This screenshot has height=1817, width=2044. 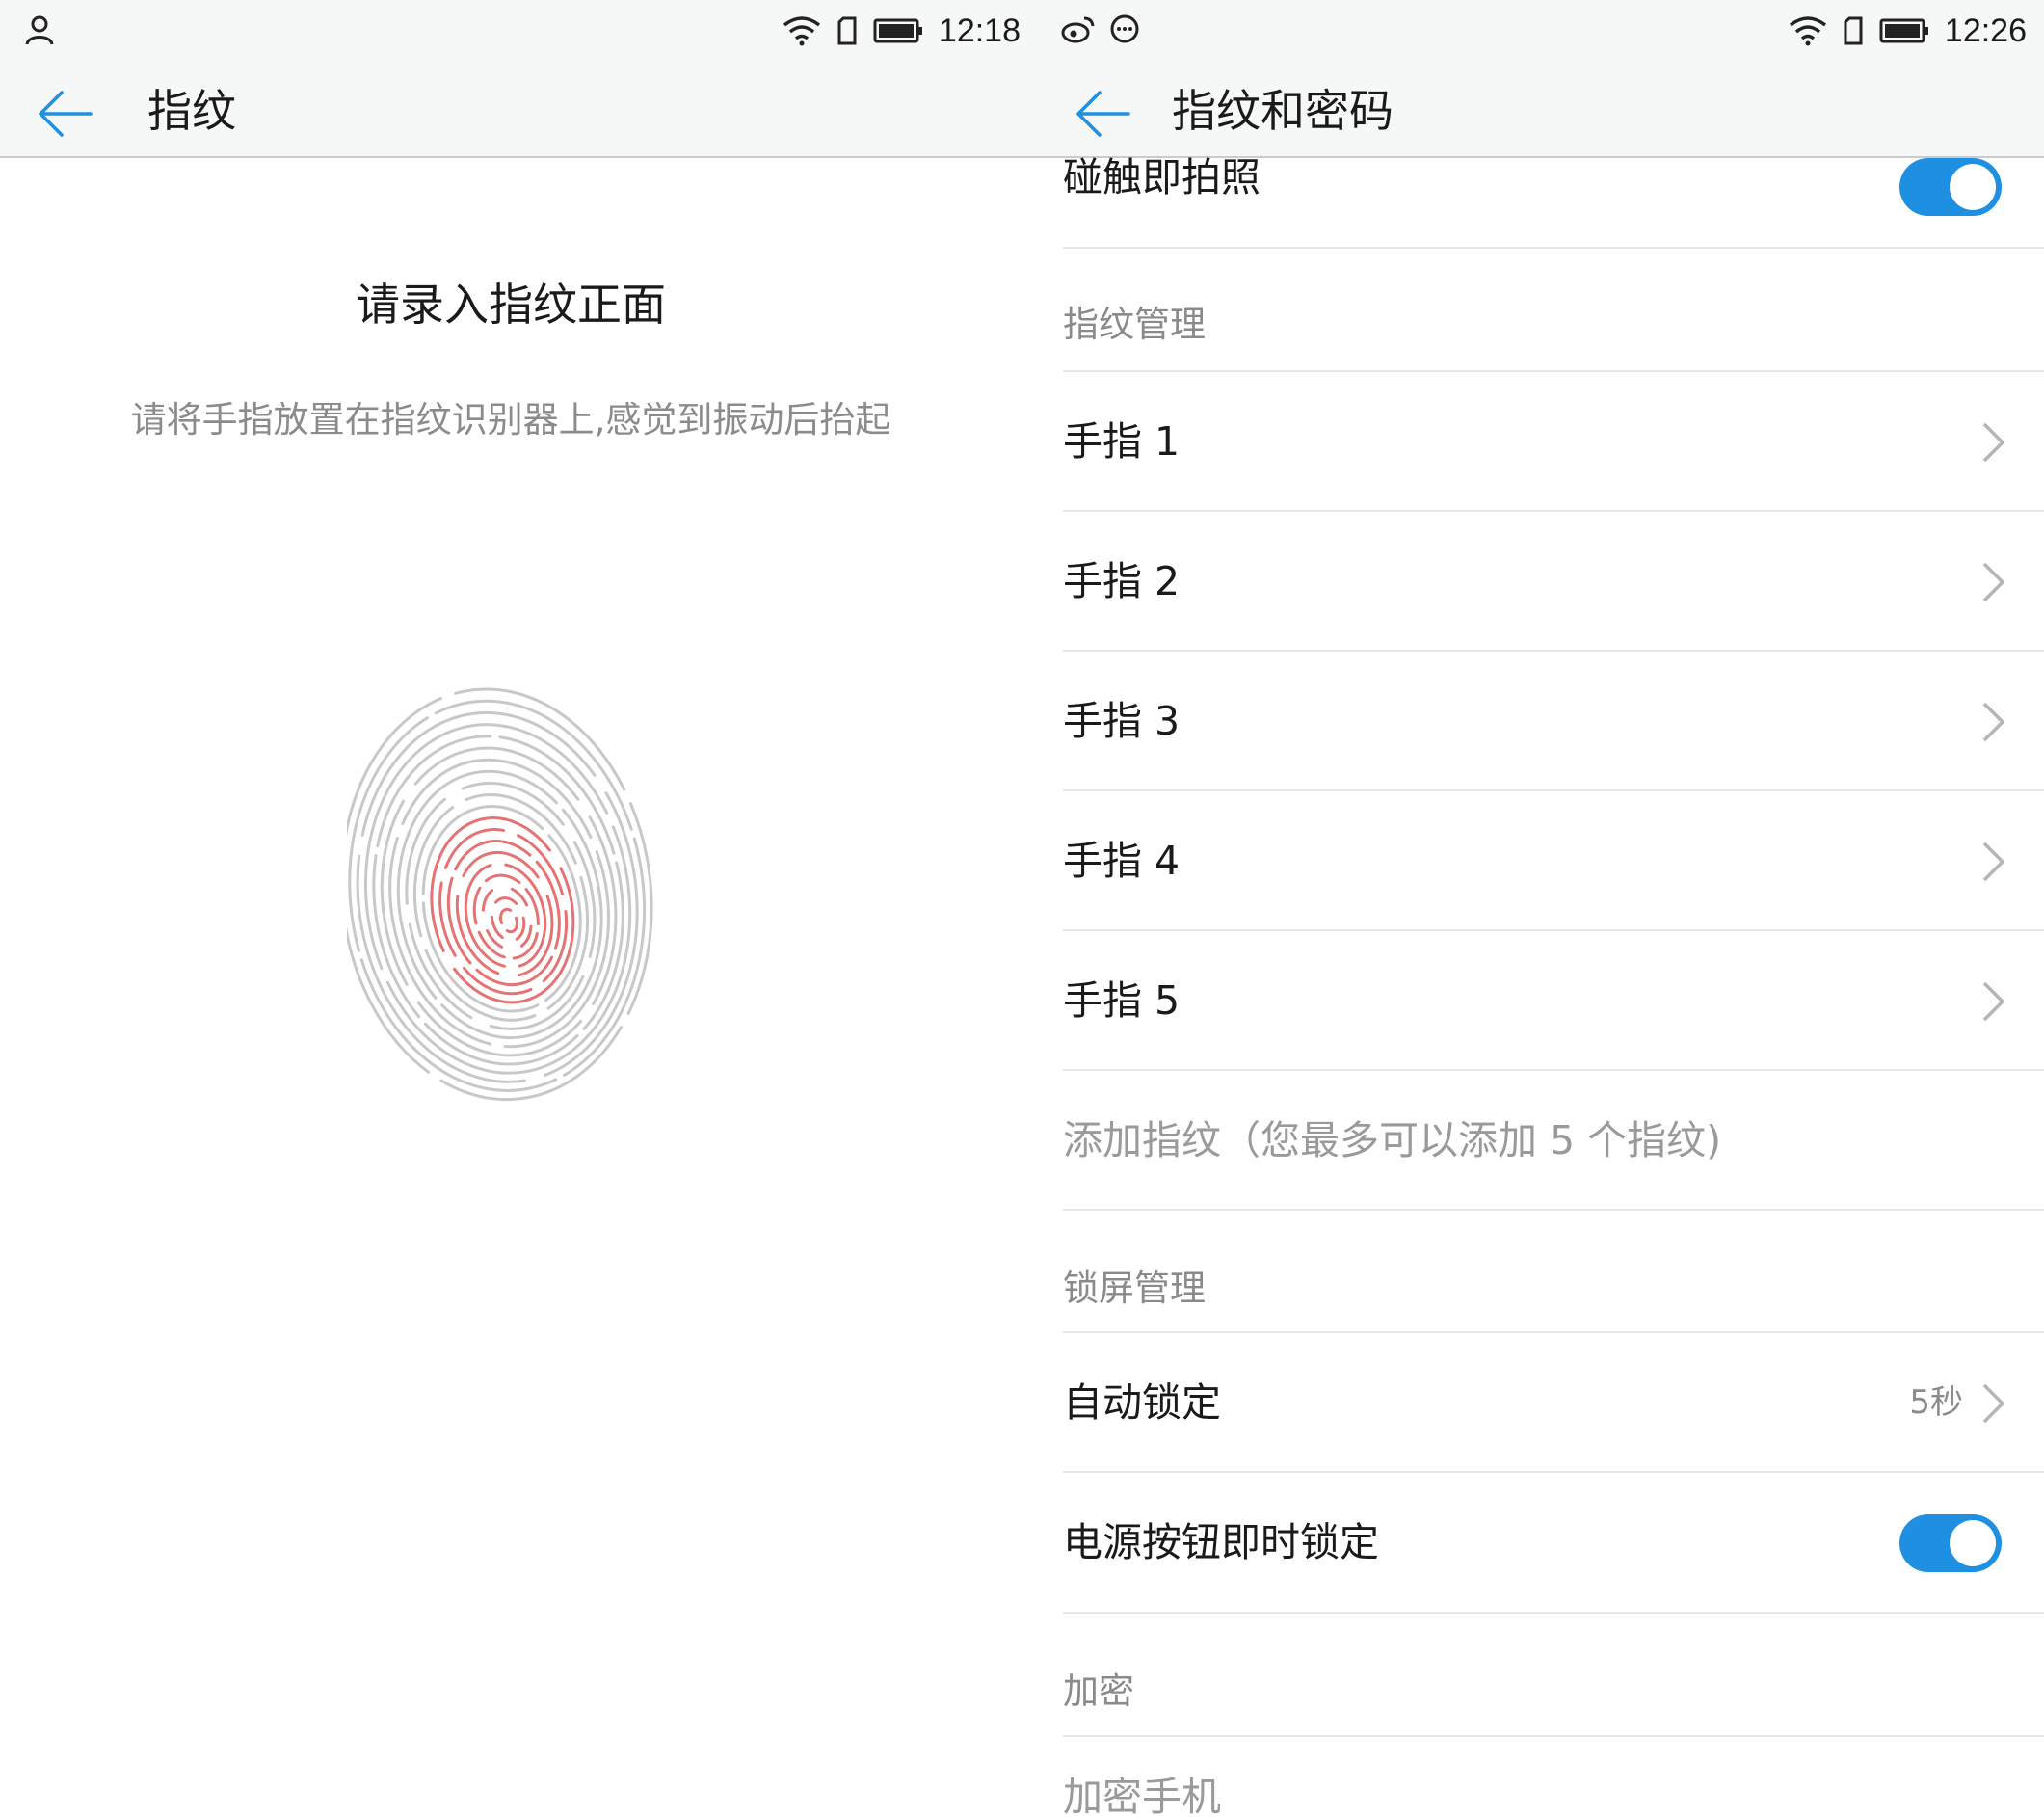 What do you see at coordinates (1122, 1001) in the screenshot?
I see `finger-label: 手指 5` at bounding box center [1122, 1001].